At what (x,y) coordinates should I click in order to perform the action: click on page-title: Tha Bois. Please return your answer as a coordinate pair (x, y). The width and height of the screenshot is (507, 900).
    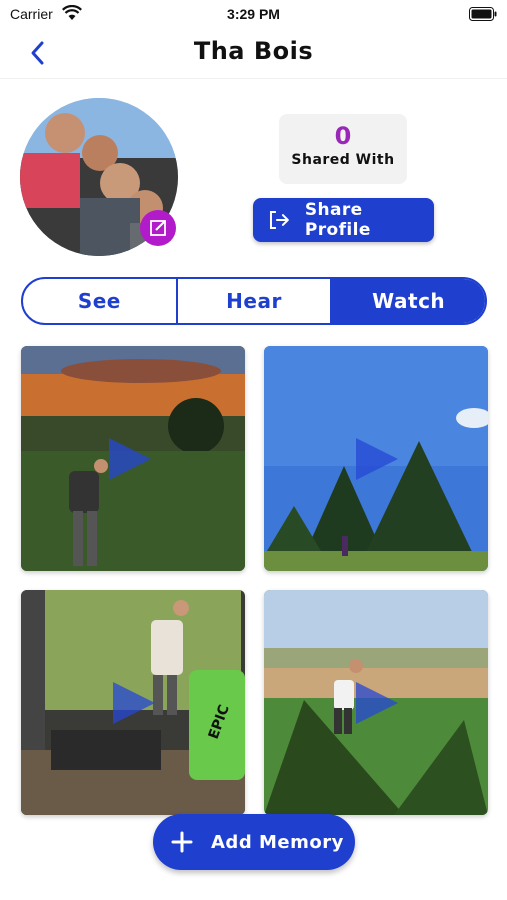
    Looking at the image, I should click on (253, 51).